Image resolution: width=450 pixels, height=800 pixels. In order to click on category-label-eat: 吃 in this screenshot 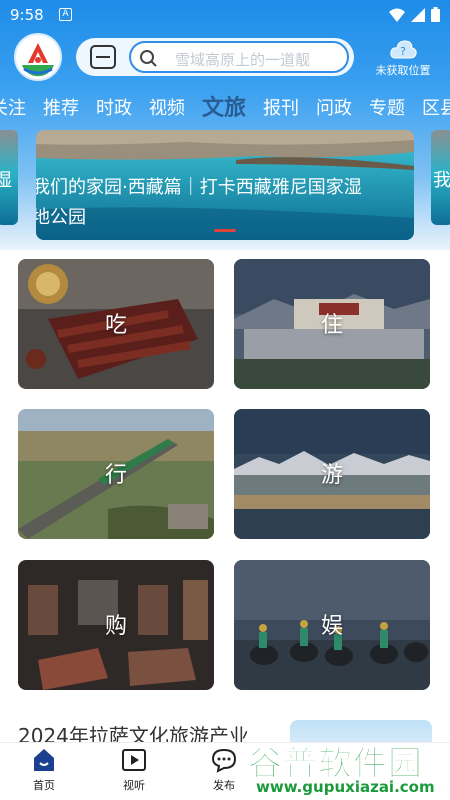, I will do `click(115, 325)`.